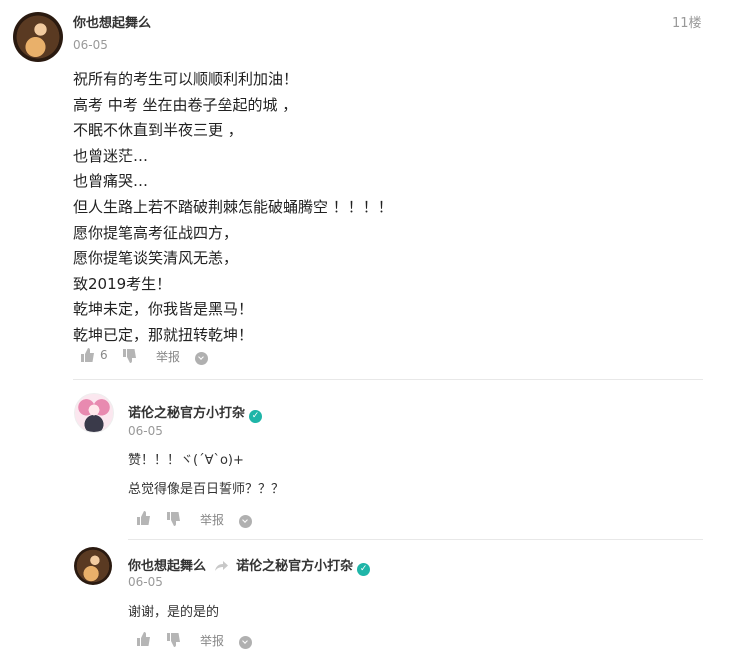 This screenshot has width=730, height=670. What do you see at coordinates (415, 539) in the screenshot?
I see `reply-divider` at bounding box center [415, 539].